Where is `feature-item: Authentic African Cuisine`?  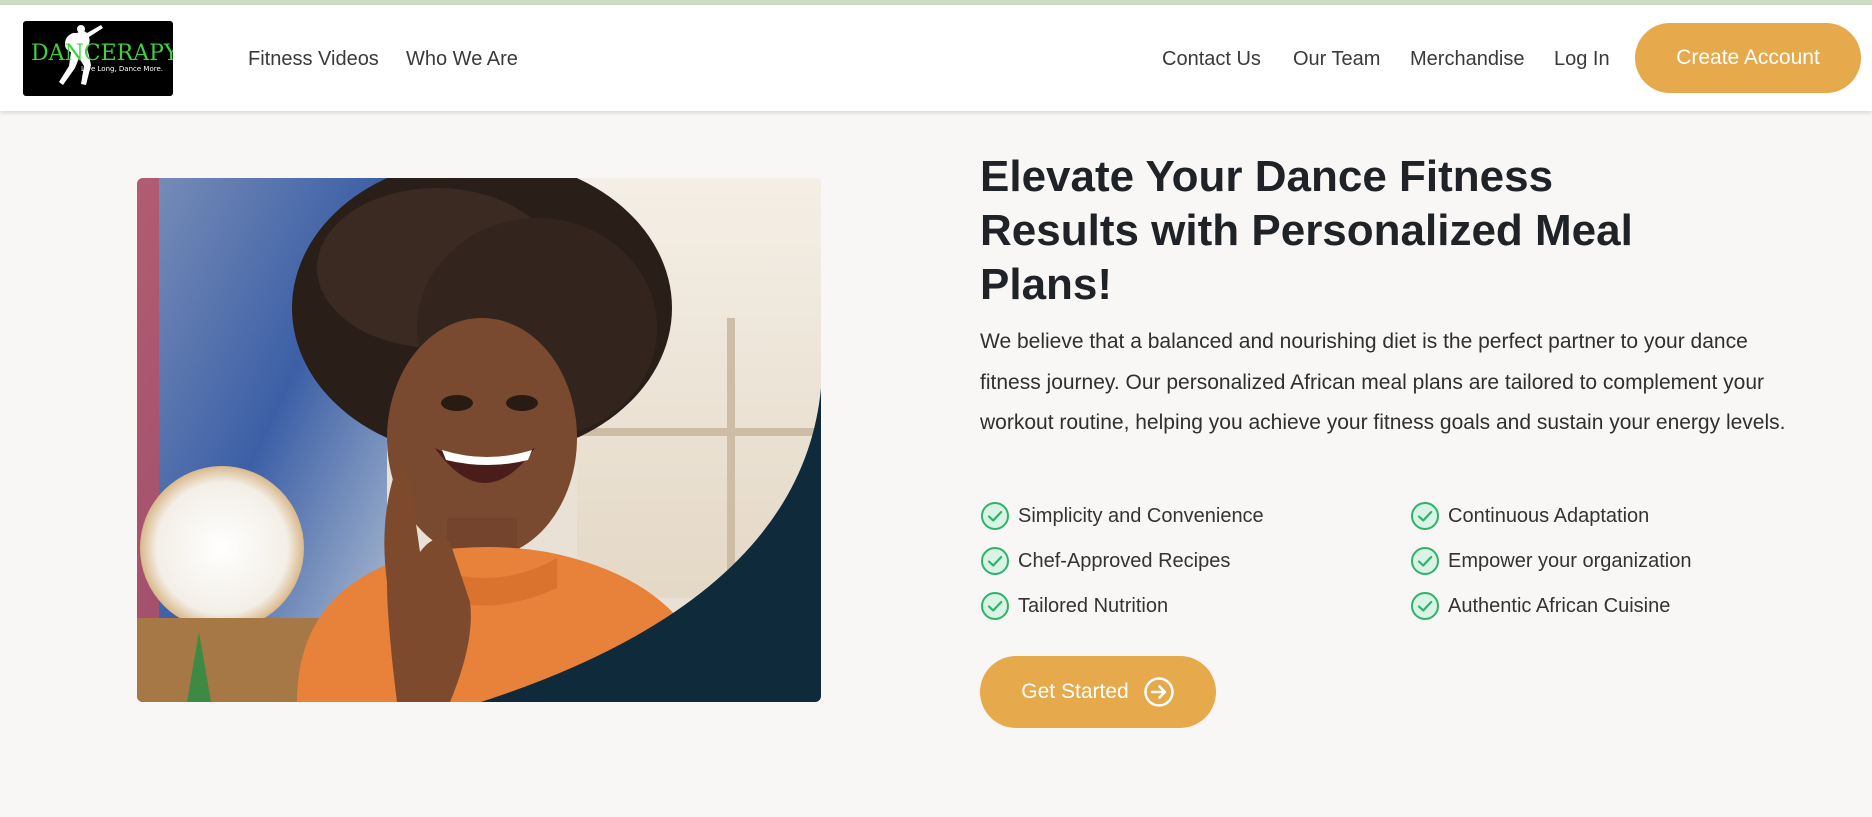 feature-item: Authentic African Cuisine is located at coordinates (1540, 606).